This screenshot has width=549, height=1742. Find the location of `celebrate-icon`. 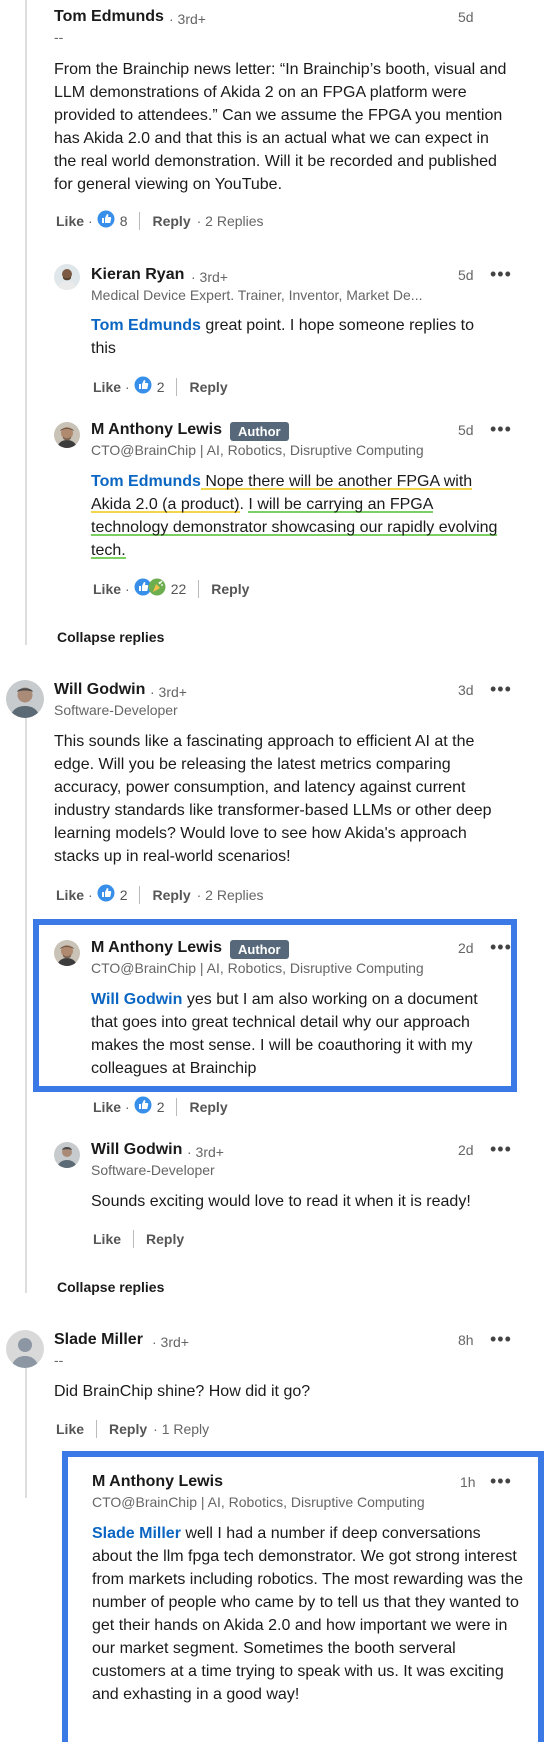

celebrate-icon is located at coordinates (157, 589).